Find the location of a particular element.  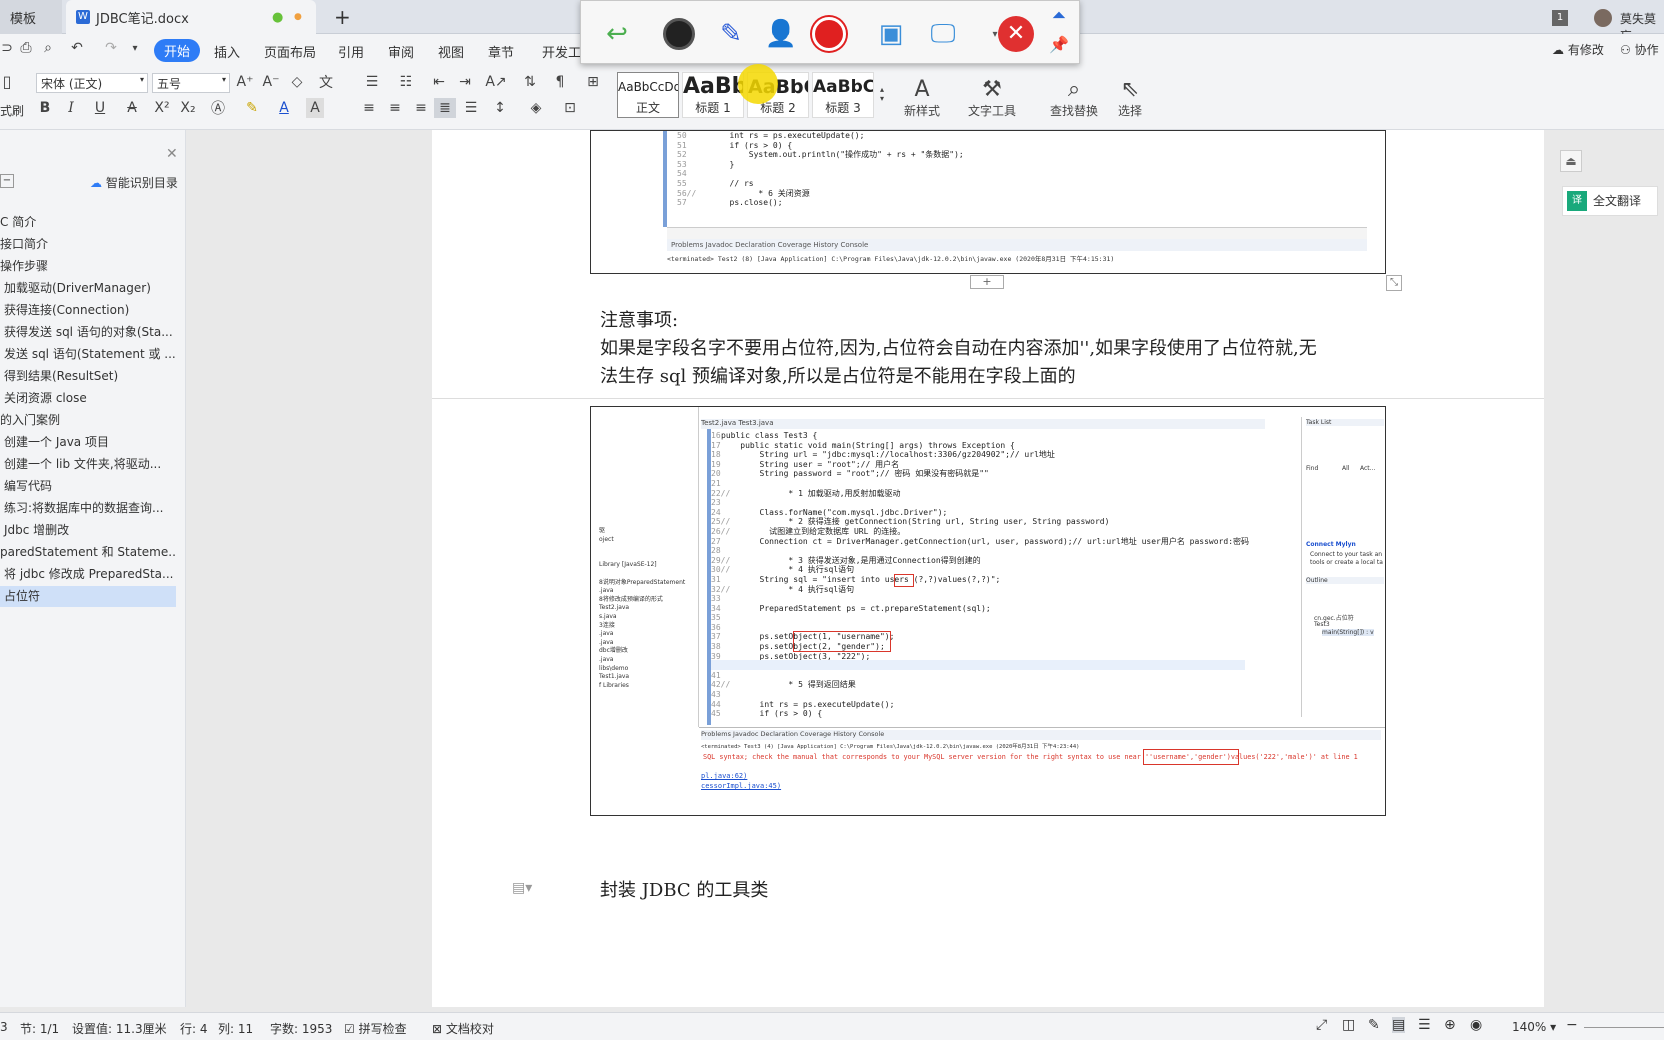

outline-item: Test3 is located at coordinates (1322, 624).